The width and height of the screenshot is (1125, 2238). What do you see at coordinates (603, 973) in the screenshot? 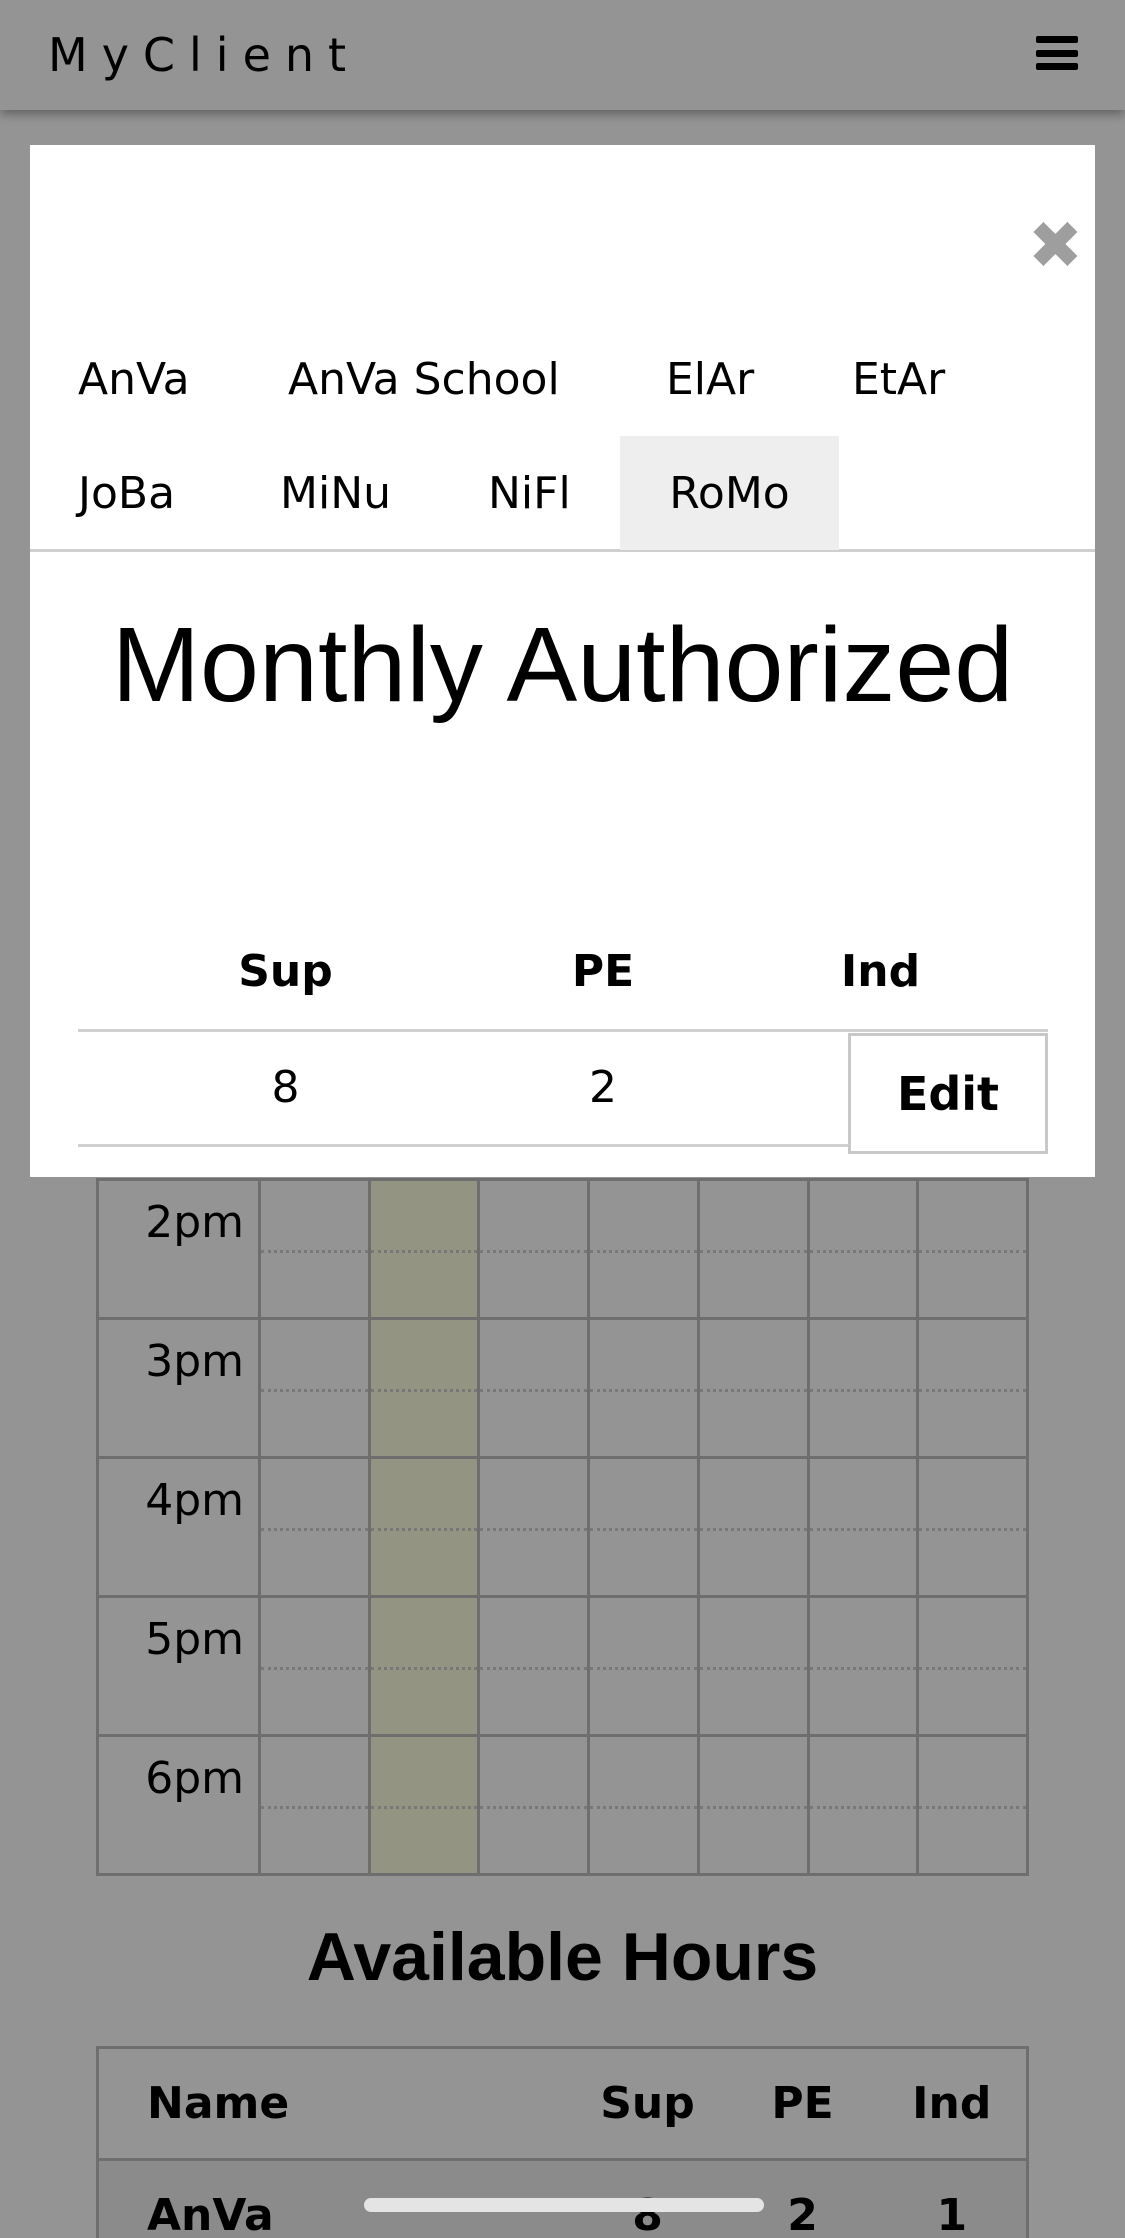
I see `column-header-pe: PE` at bounding box center [603, 973].